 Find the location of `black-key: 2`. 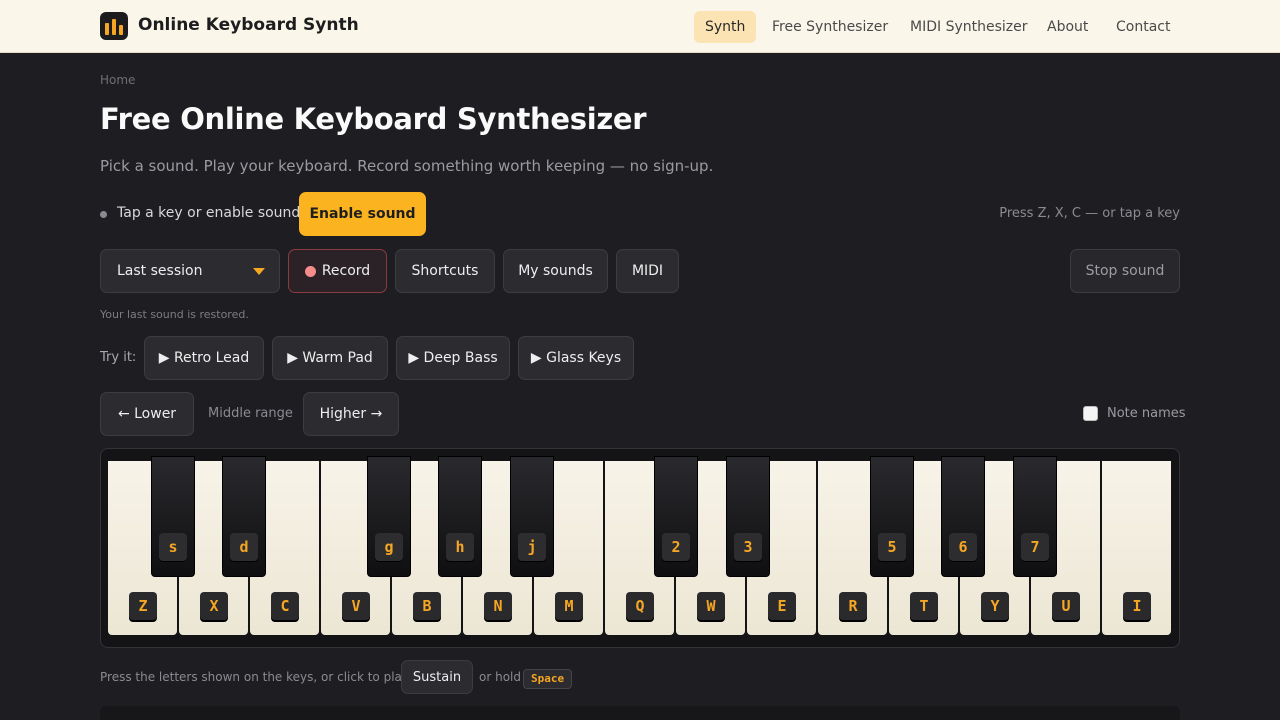

black-key: 2 is located at coordinates (676, 516).